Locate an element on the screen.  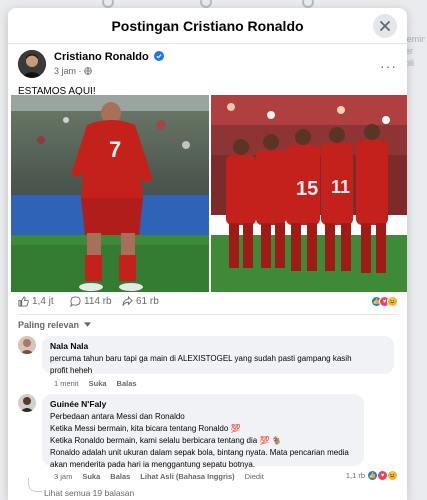
more-options-button: ··· is located at coordinates (388, 66).